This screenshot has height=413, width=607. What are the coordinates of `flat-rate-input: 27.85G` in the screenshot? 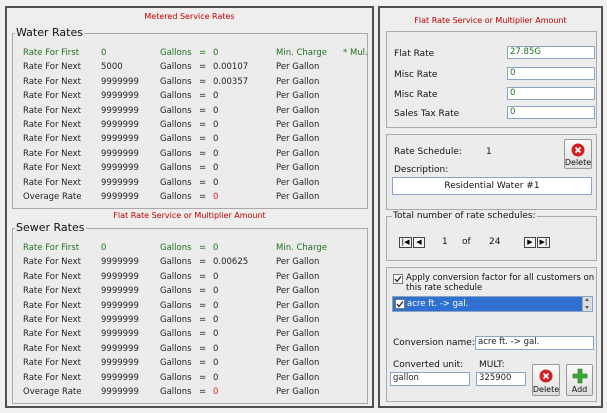 It's located at (551, 52).